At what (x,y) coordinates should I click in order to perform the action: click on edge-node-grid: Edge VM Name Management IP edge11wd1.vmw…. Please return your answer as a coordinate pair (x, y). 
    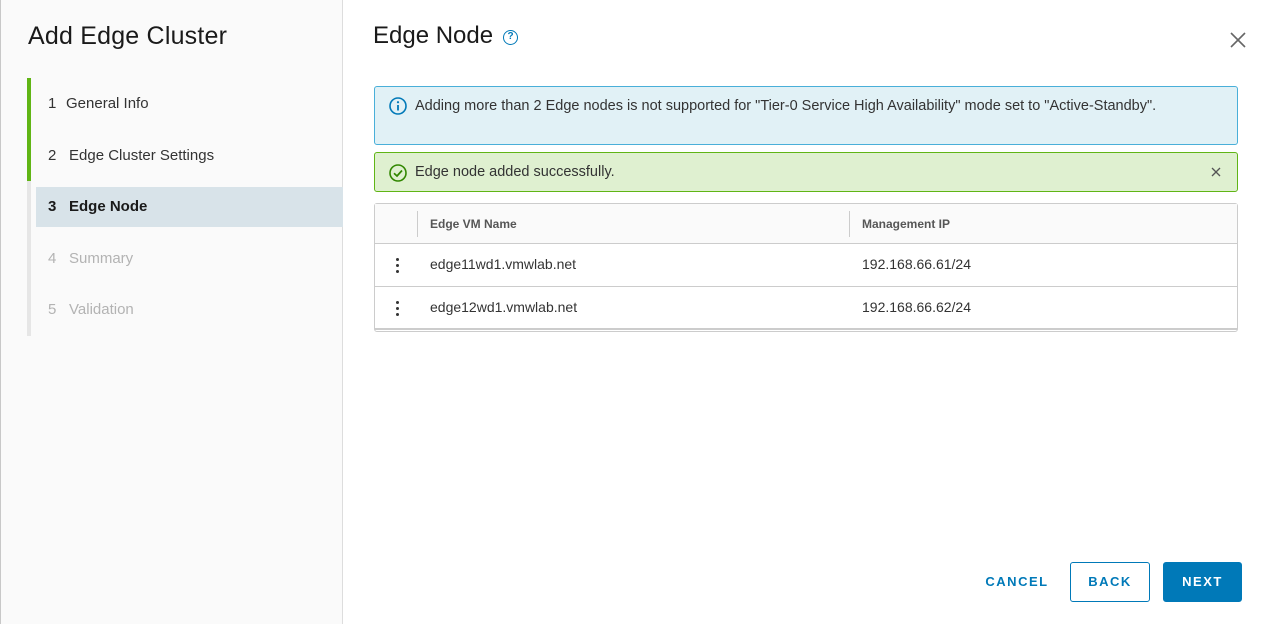
    Looking at the image, I should click on (806, 267).